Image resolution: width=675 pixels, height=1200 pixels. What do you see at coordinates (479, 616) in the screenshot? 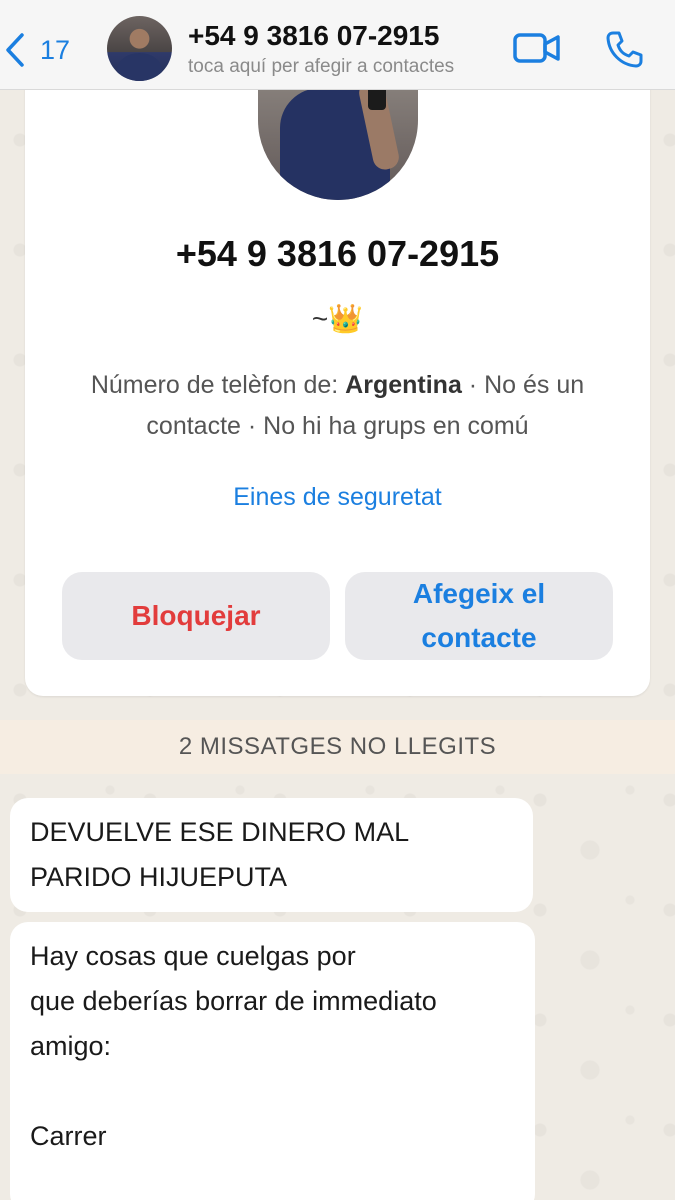
I see `add-contact-button: Afegeix el contacte` at bounding box center [479, 616].